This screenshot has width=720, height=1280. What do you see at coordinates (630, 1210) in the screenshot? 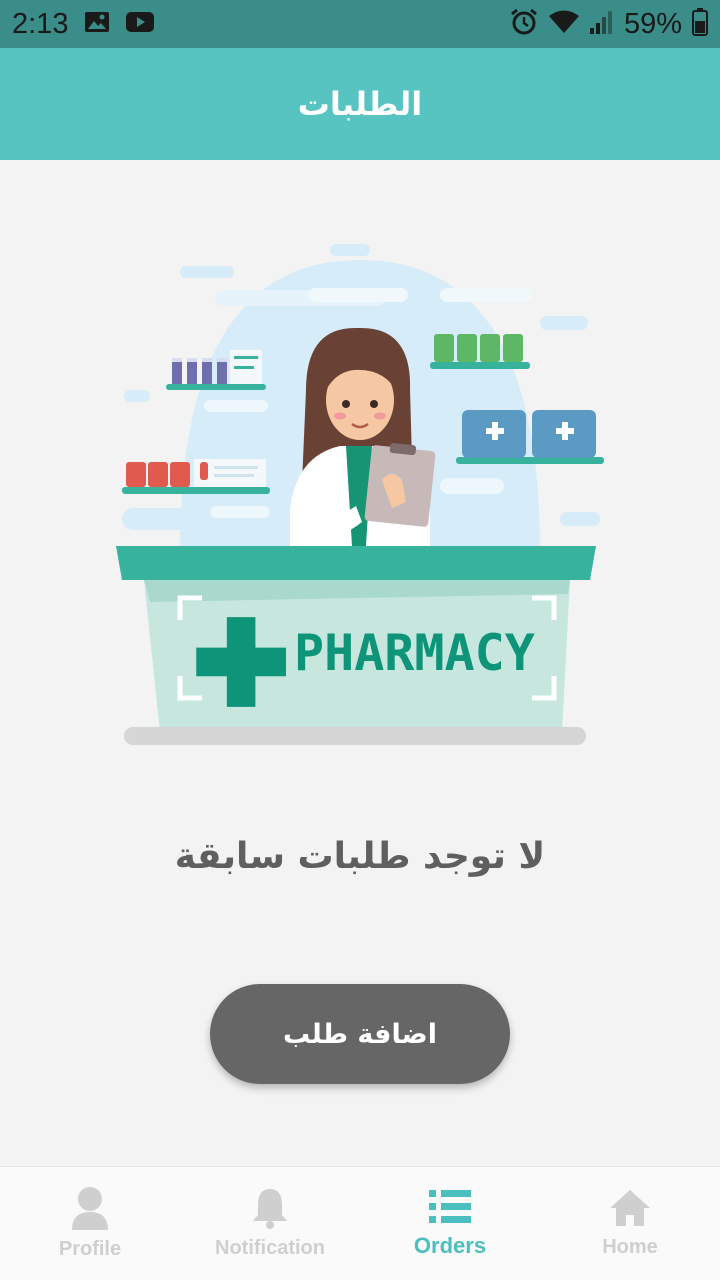
I see `home-icon` at bounding box center [630, 1210].